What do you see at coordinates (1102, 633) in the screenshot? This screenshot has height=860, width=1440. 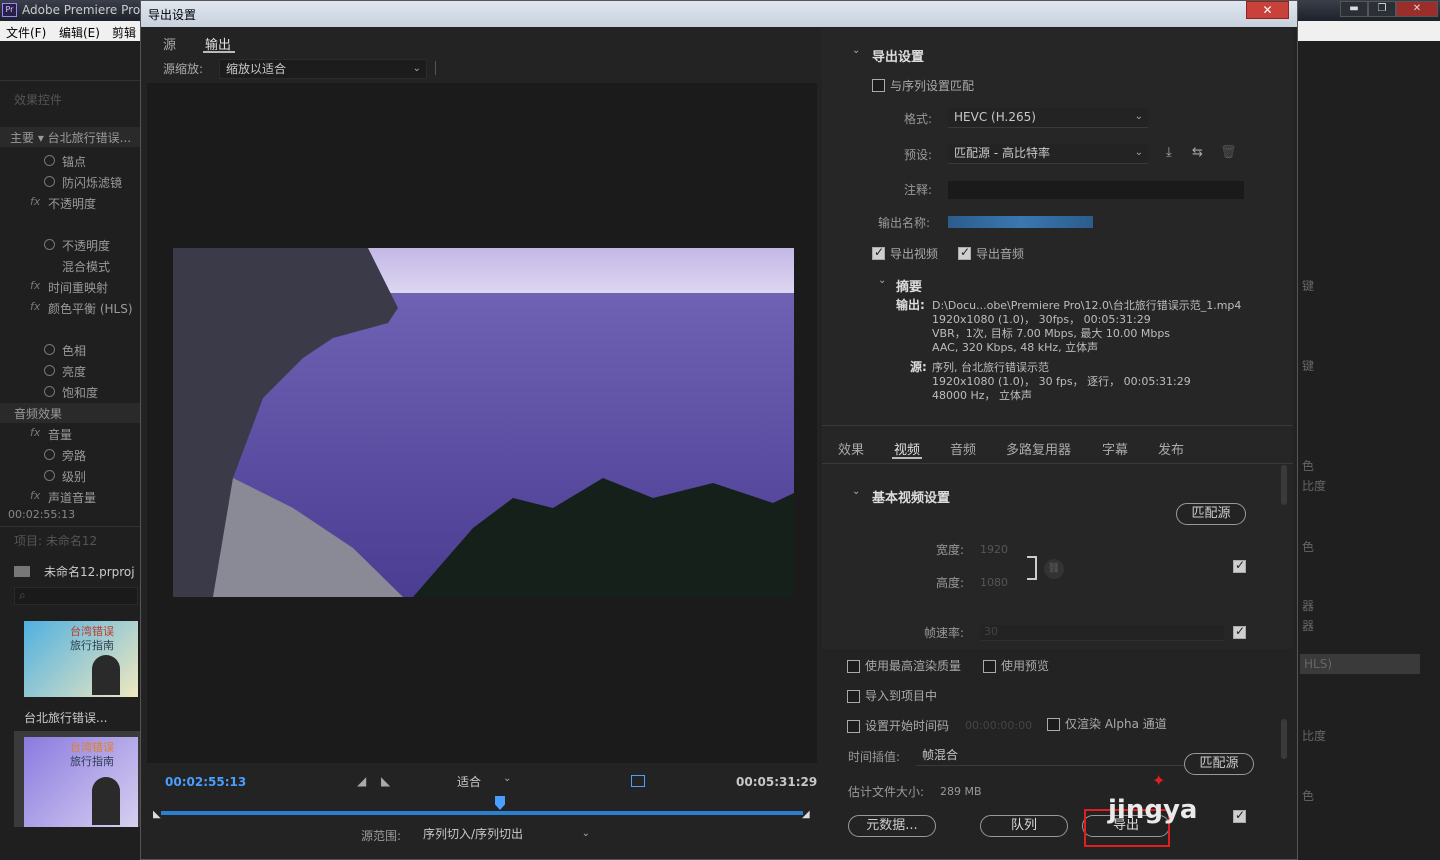 I see `framerate-dropdown: 30` at bounding box center [1102, 633].